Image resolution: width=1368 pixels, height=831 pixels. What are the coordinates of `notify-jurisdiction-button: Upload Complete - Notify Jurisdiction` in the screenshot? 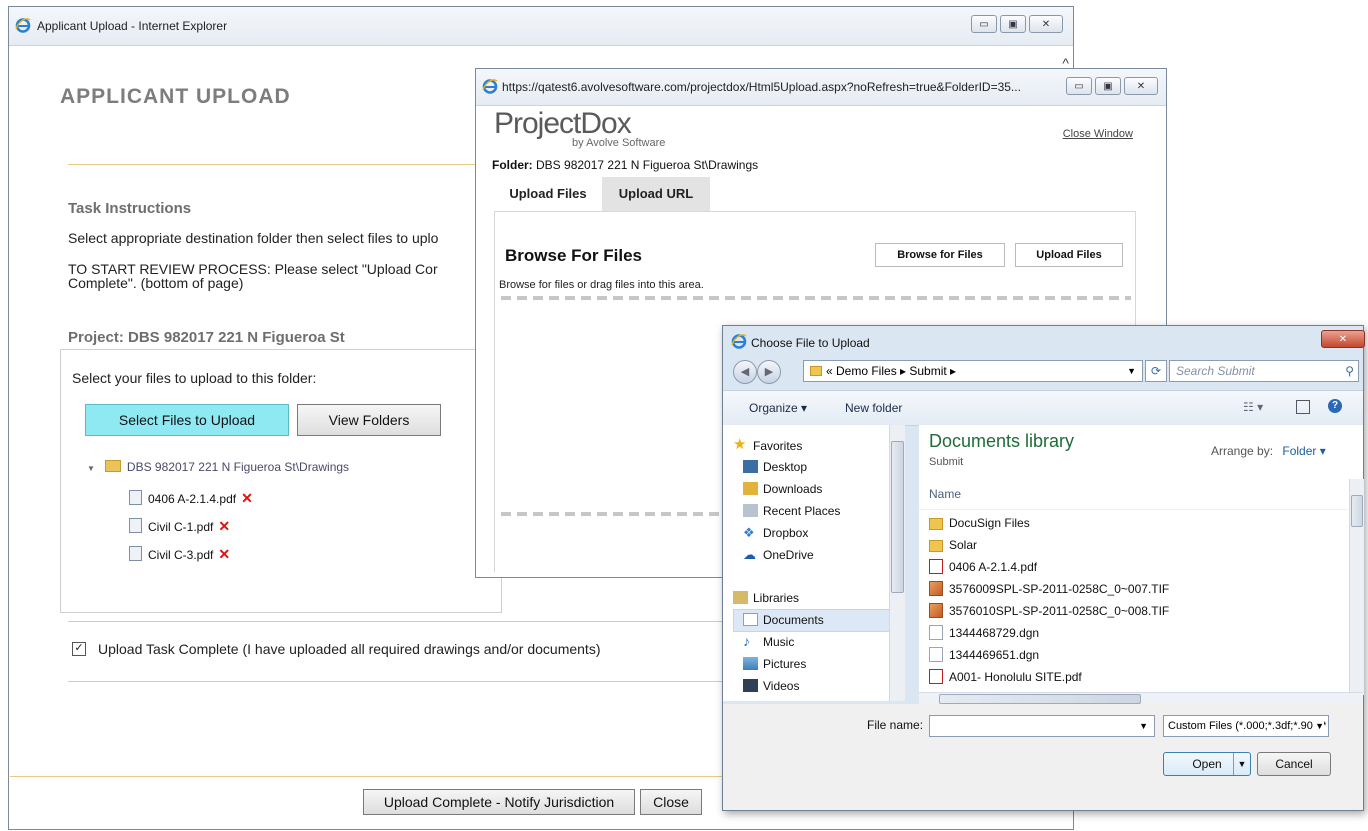 It's located at (499, 802).